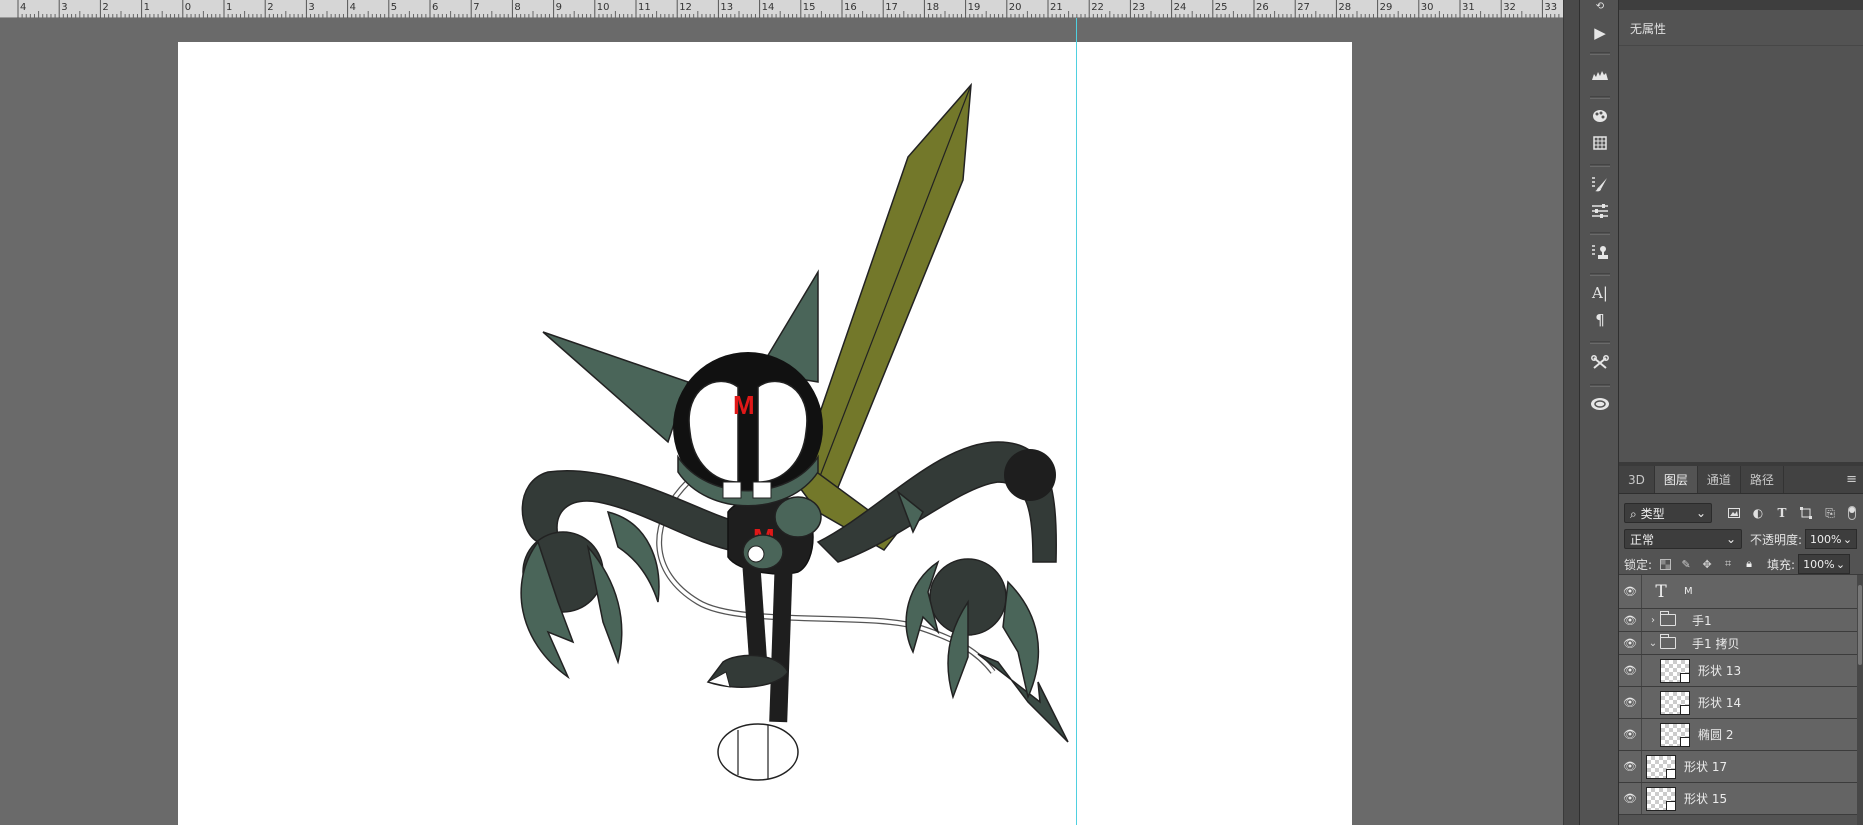  What do you see at coordinates (1707, 564) in the screenshot?
I see `lock-position-icon: ✥` at bounding box center [1707, 564].